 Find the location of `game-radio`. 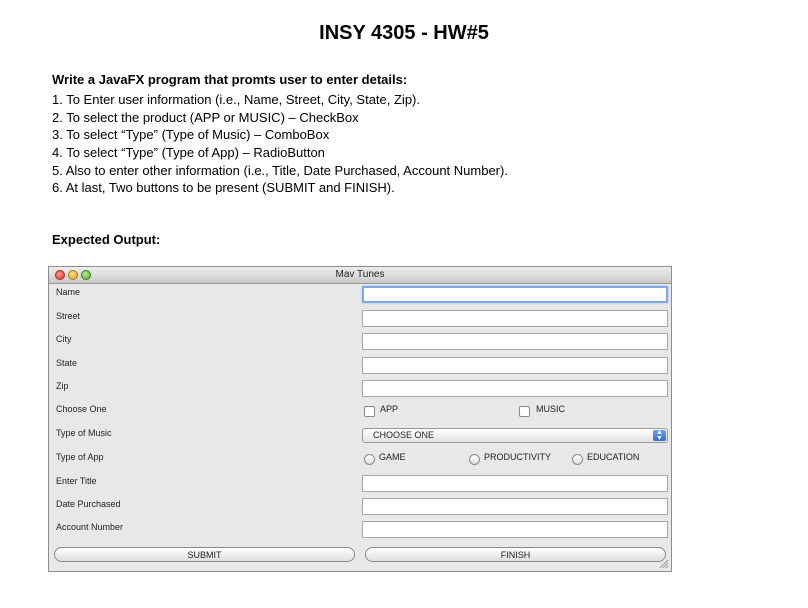

game-radio is located at coordinates (369, 459).